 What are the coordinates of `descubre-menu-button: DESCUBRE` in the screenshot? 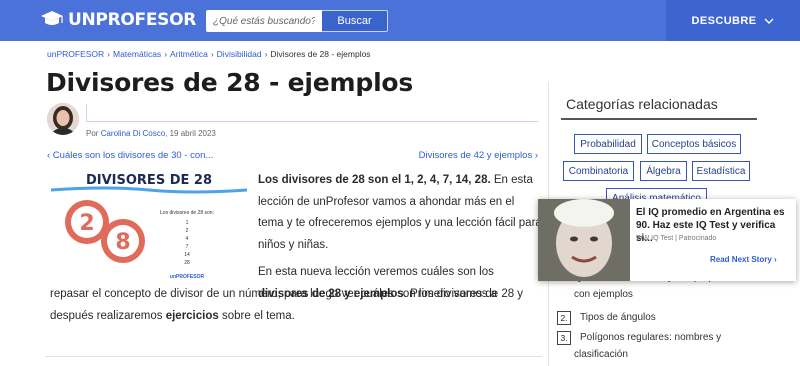 It's located at (733, 20).